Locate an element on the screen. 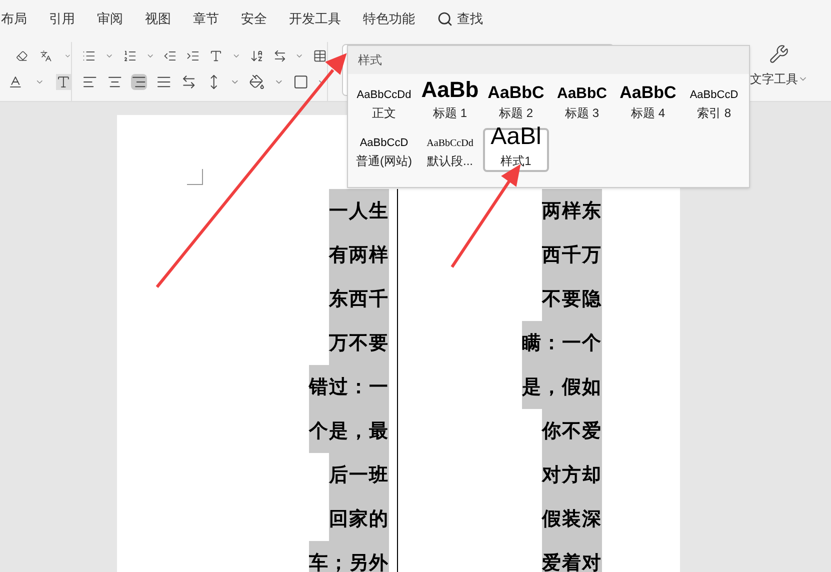 Image resolution: width=831 pixels, height=572 pixels. menu-tab: 特色功能 is located at coordinates (389, 19).